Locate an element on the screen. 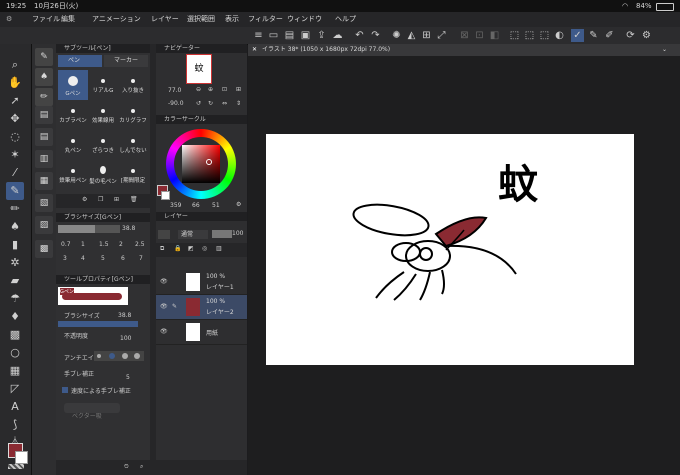 Image resolution: width=680 pixels, height=475 pixels. brush-shindenai: しんでない is located at coordinates (133, 145).